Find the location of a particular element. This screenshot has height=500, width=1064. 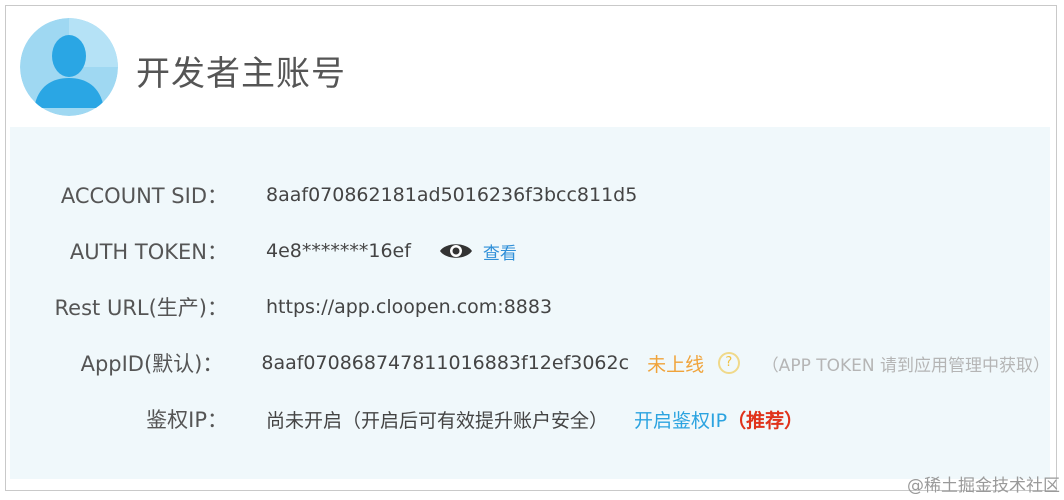

recommend-tag: （推荐） is located at coordinates (765, 420).